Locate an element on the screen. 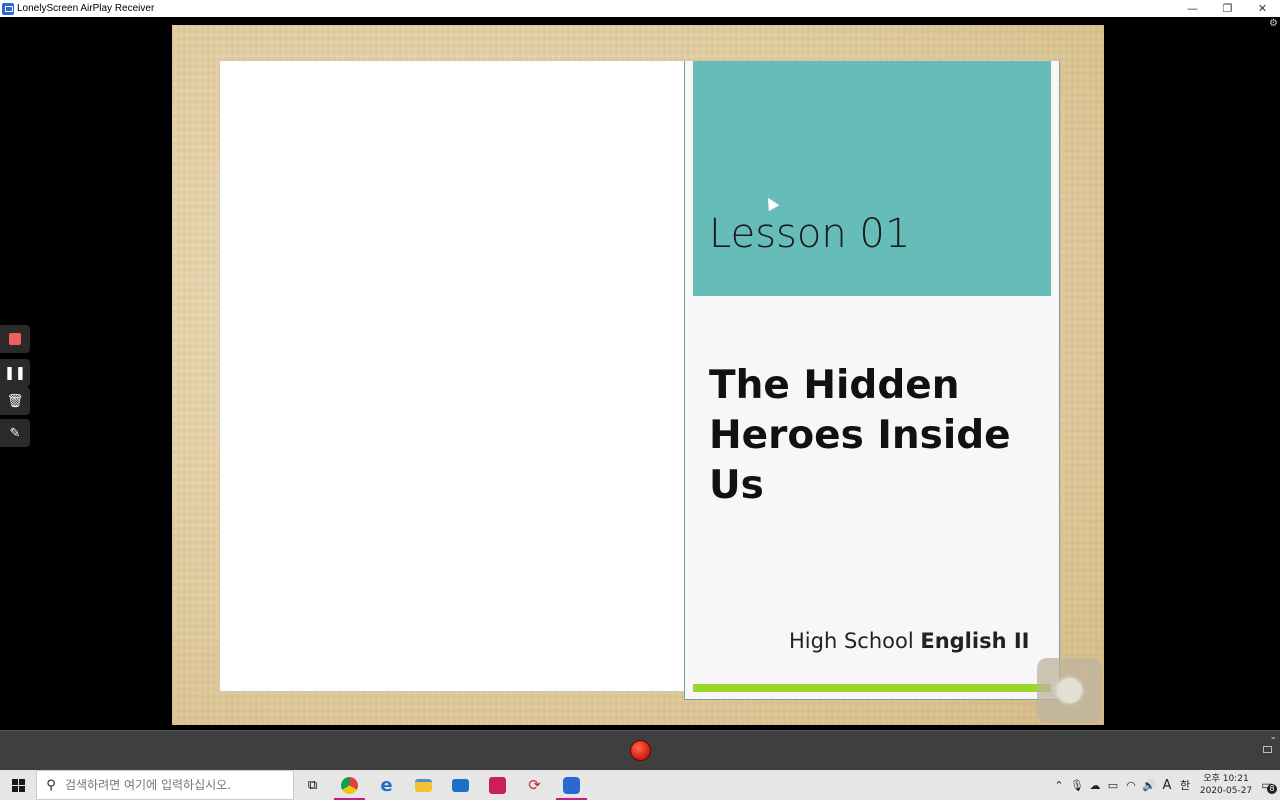 The image size is (1280, 800). annotate-button: ✎ is located at coordinates (15, 433).